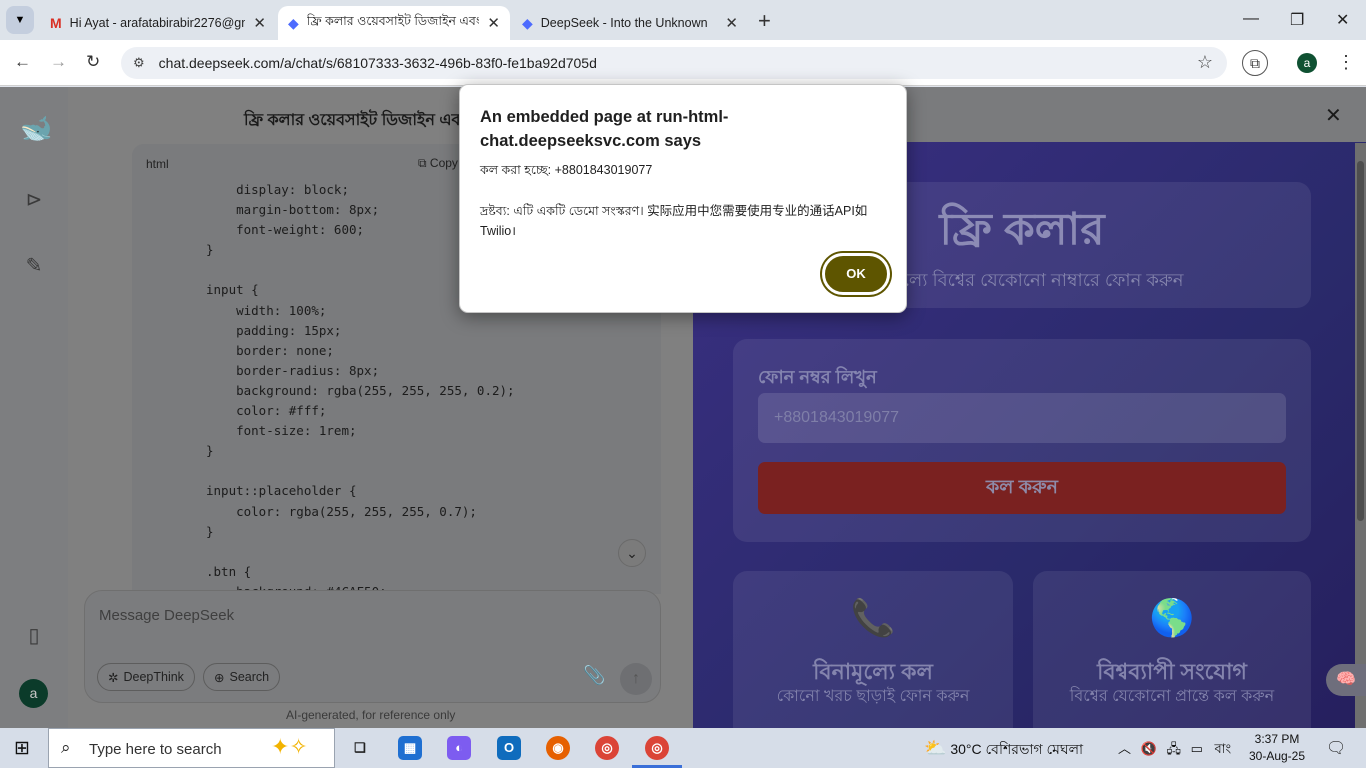 The image size is (1366, 768). What do you see at coordinates (219, 677) in the screenshot?
I see `globe-icon: ⊕` at bounding box center [219, 677].